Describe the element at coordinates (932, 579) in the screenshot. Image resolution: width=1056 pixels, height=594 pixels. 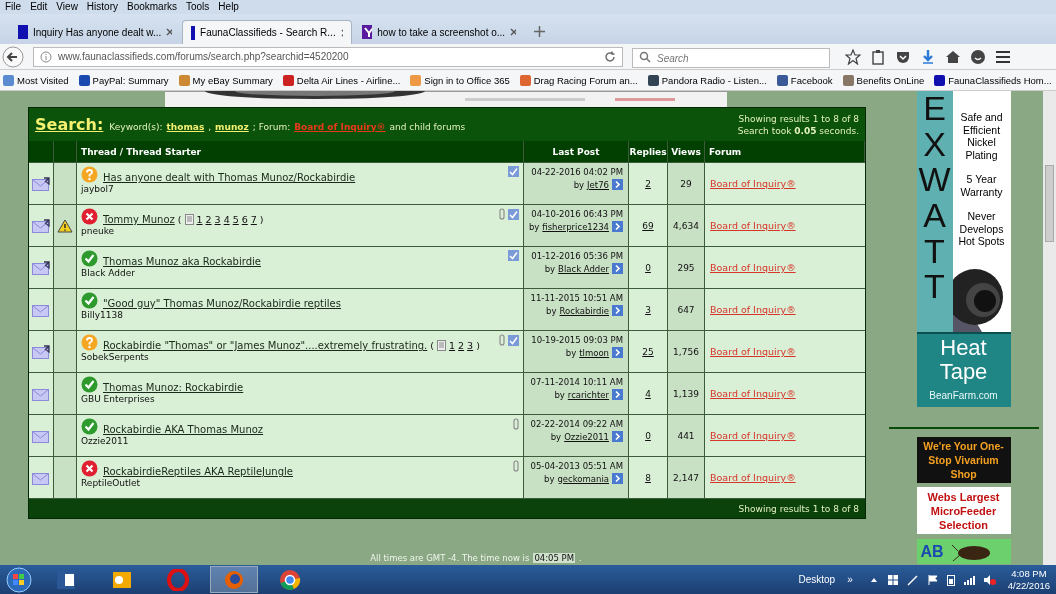
I see `flag-icon` at that location.